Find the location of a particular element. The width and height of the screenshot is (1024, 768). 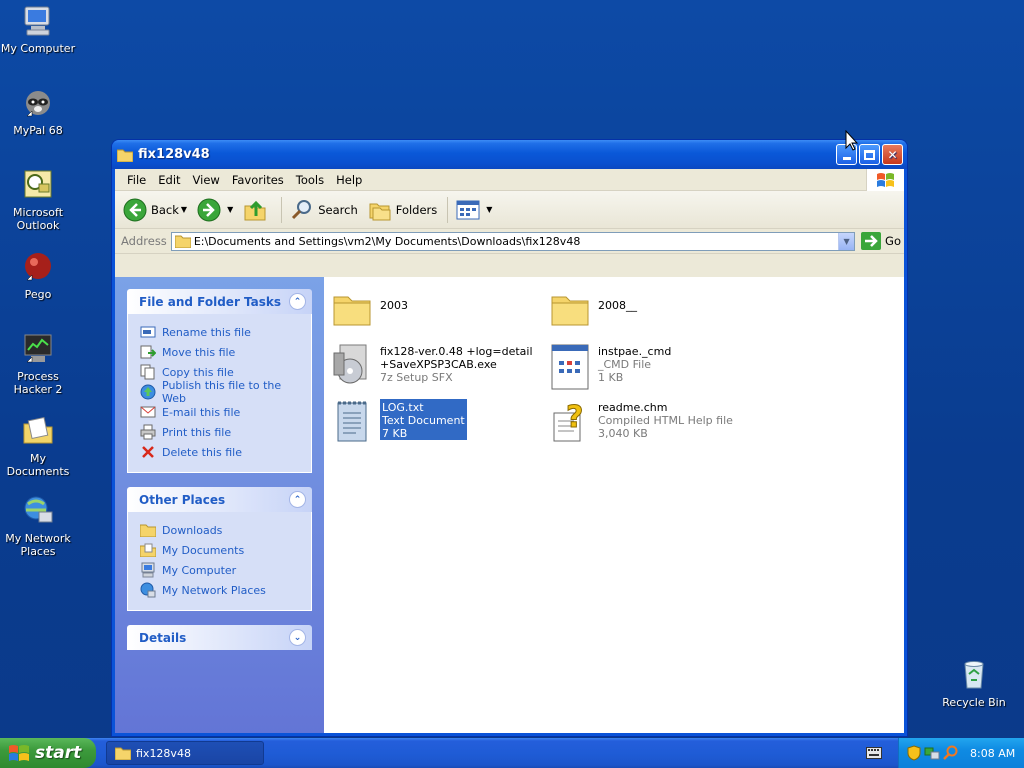

desktop-icon-outlook: Microsoft Outlook is located at coordinates (39, 200).